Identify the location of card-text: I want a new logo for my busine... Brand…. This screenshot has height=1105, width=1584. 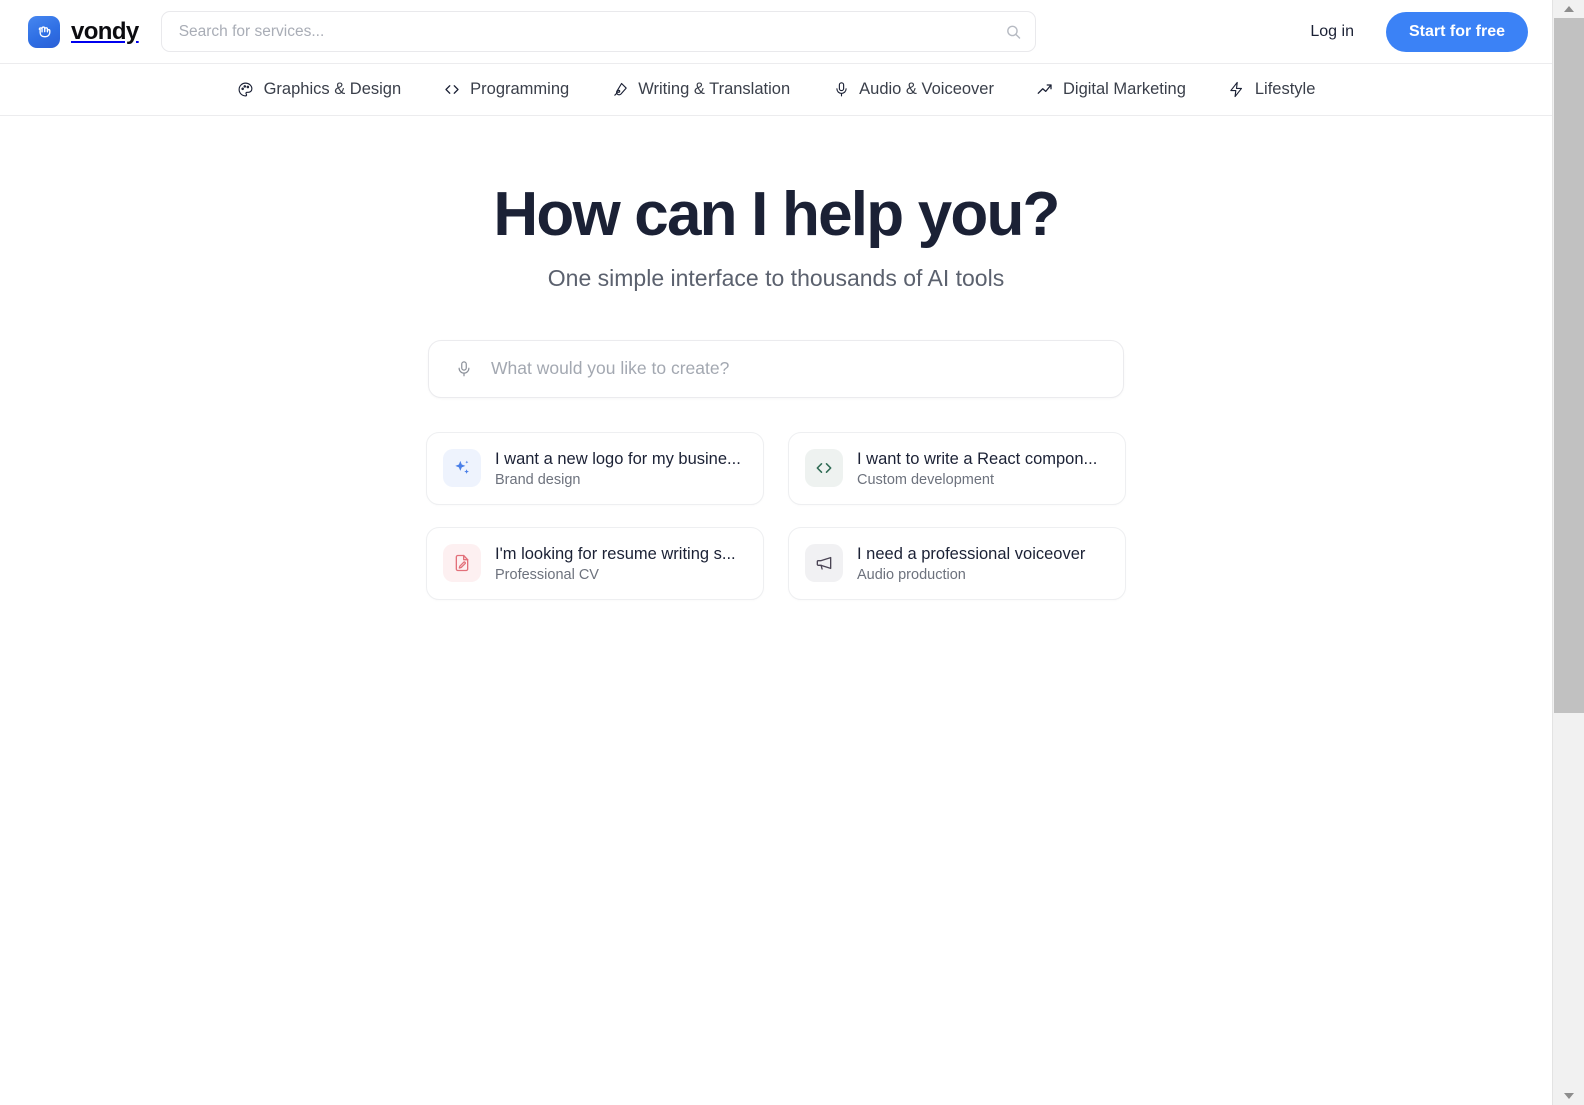
(621, 468).